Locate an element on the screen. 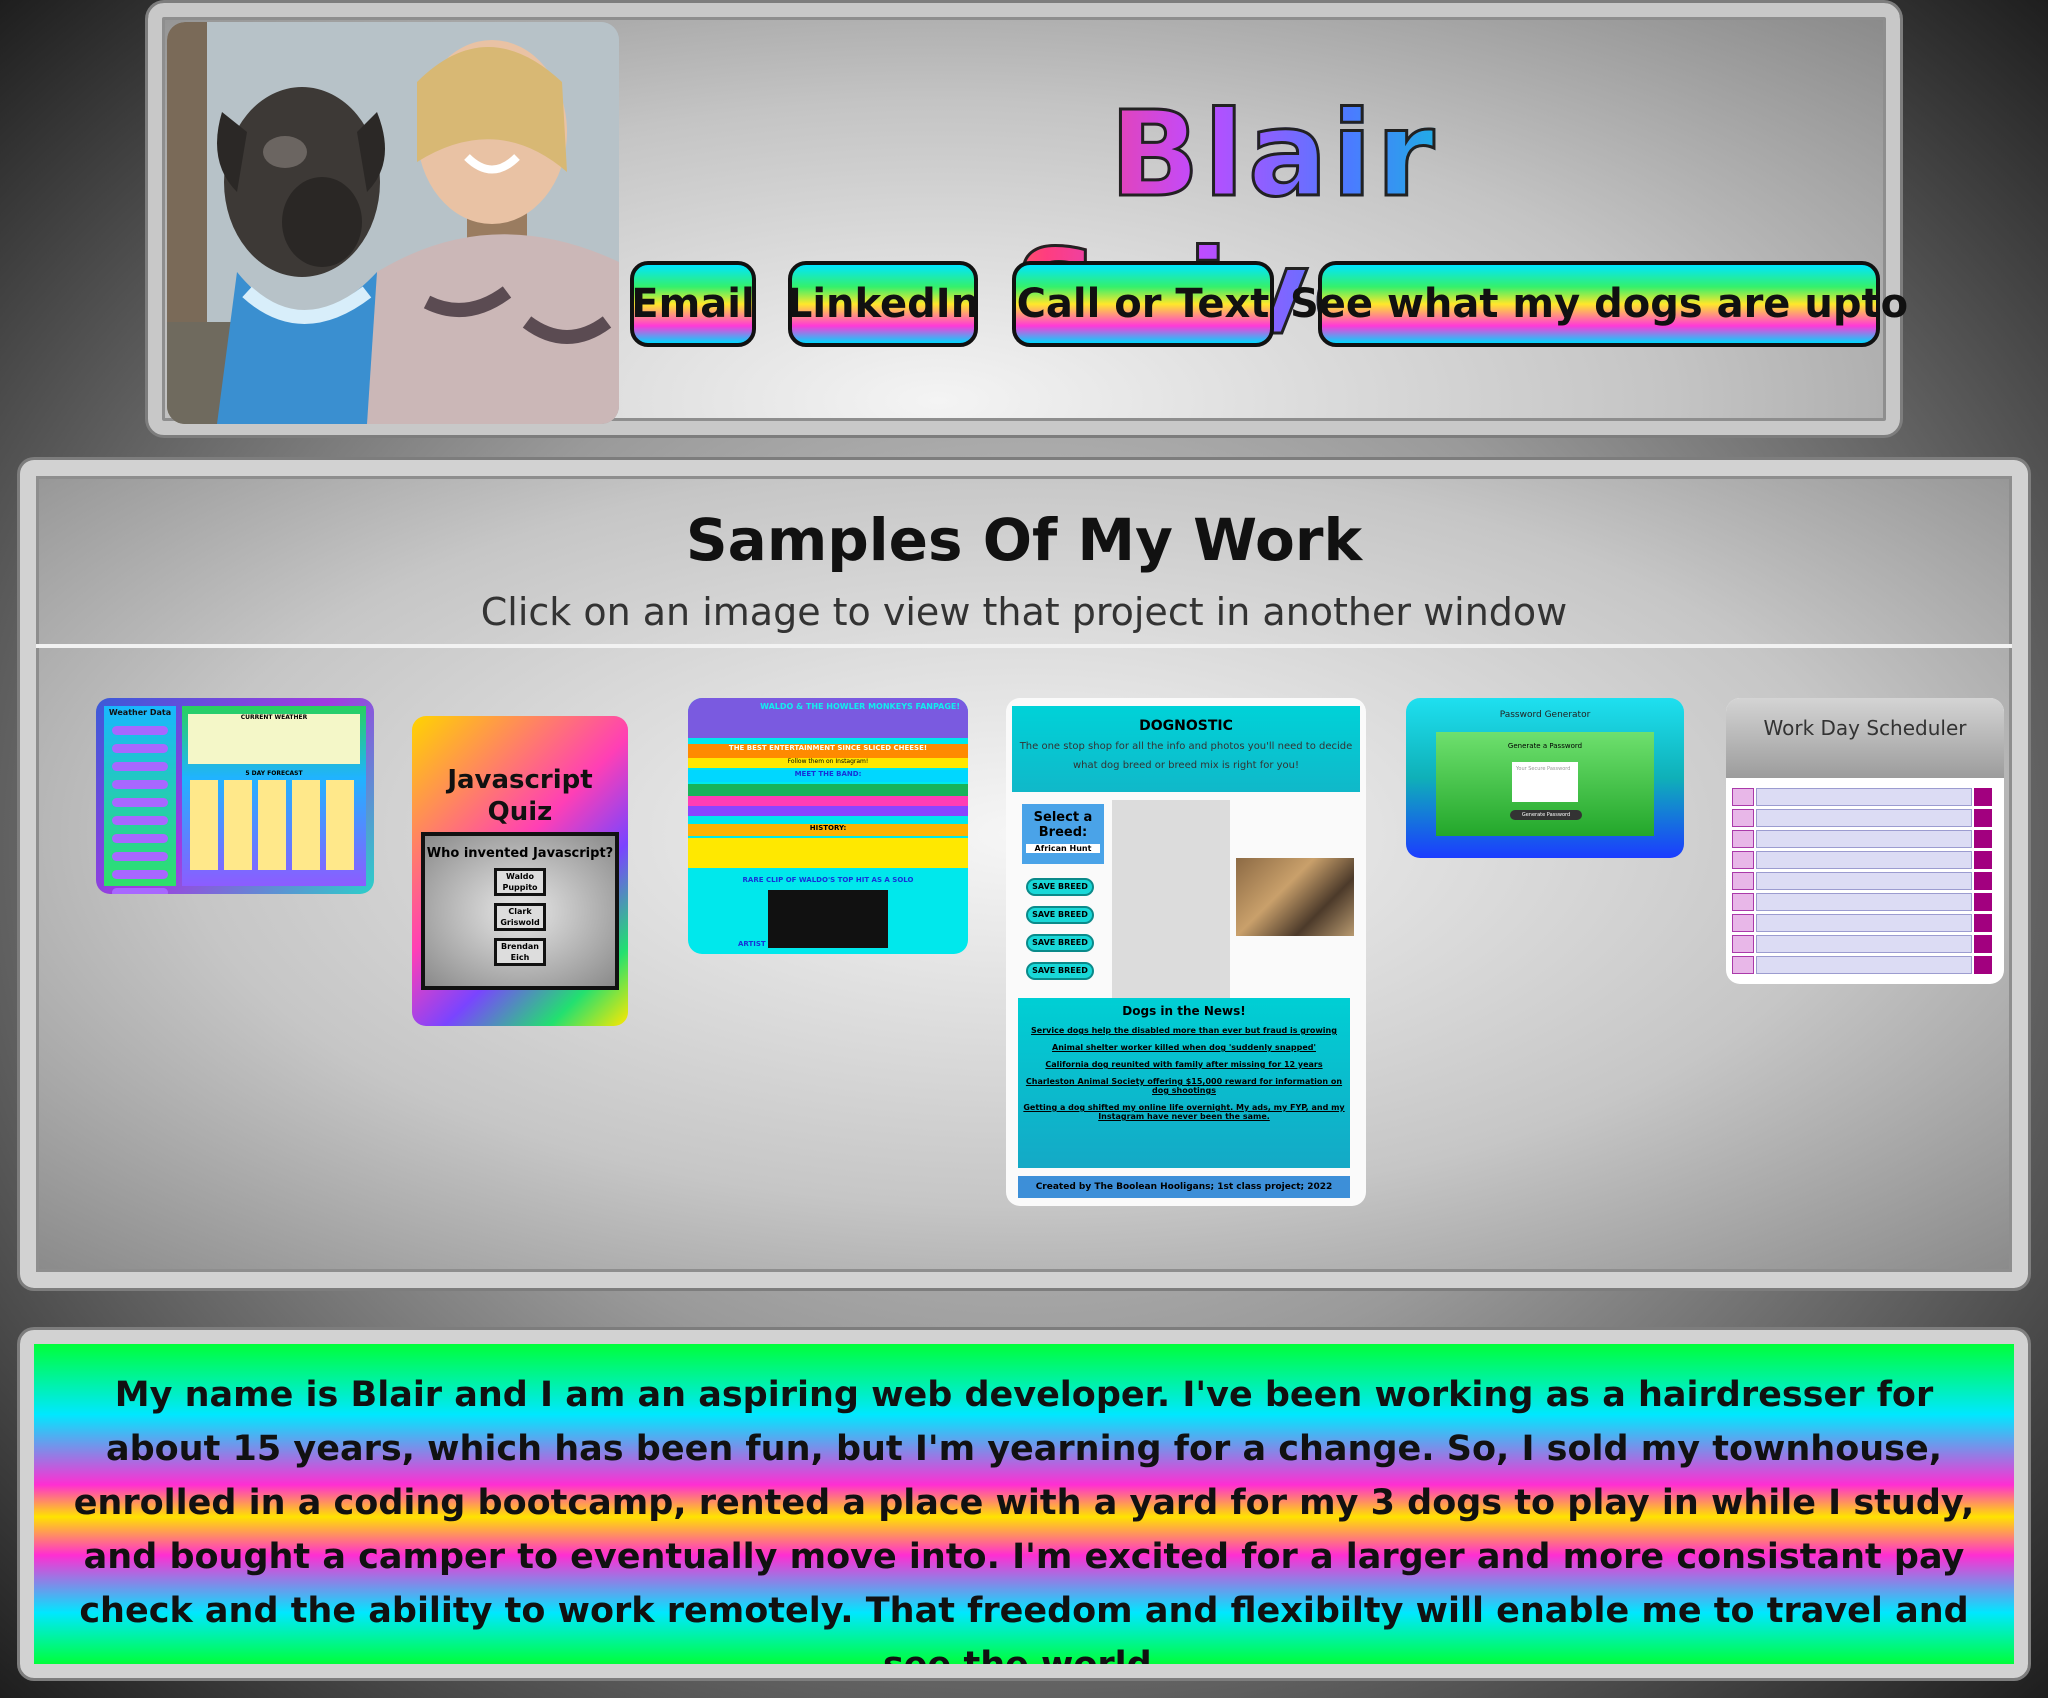 The width and height of the screenshot is (2048, 1698). fanpage-history-text is located at coordinates (828, 853).